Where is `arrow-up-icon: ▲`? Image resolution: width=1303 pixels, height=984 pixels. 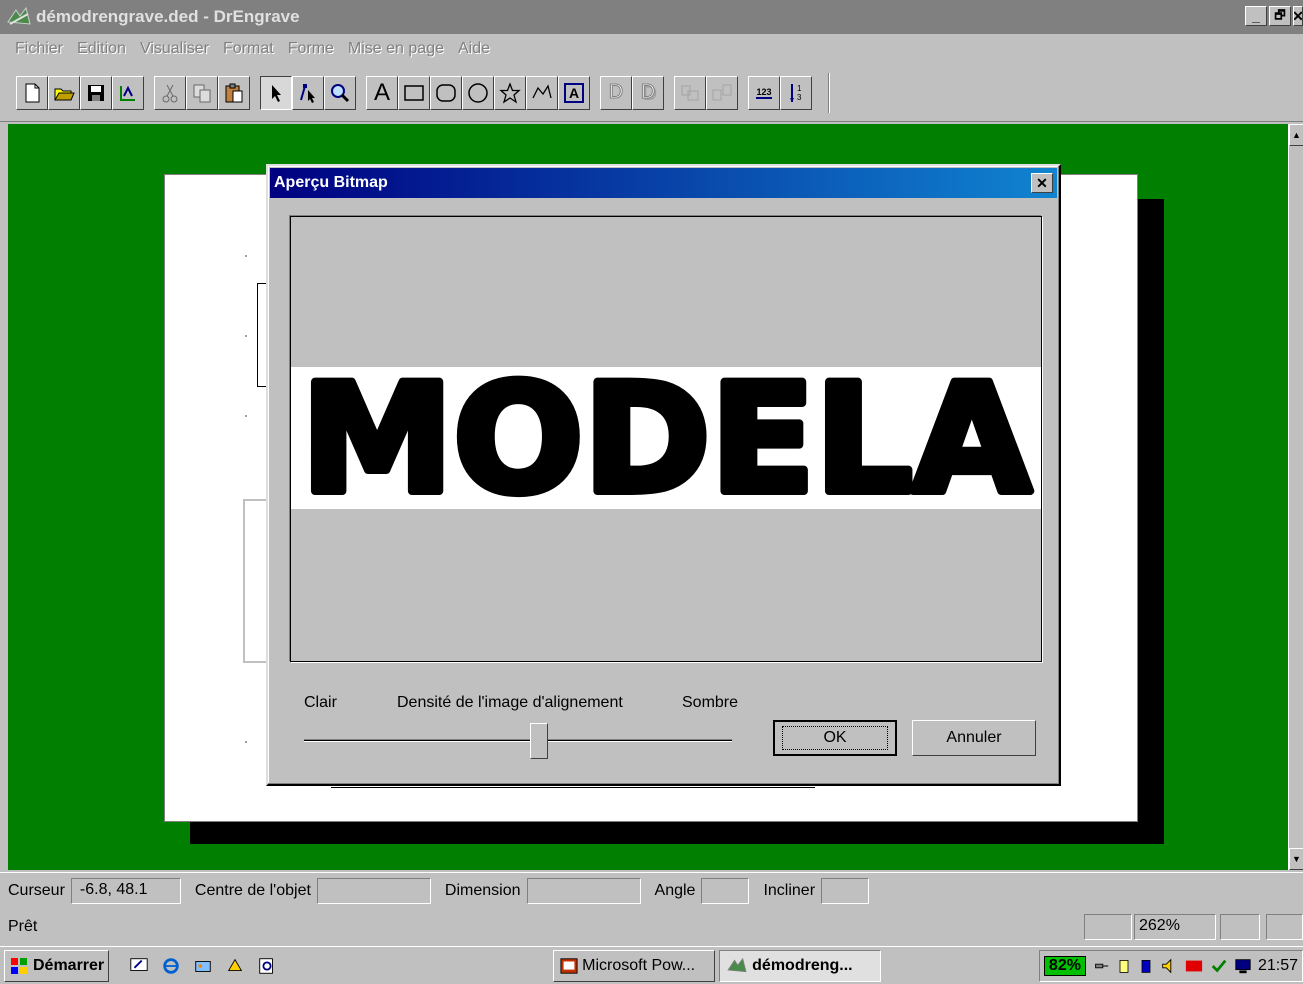 arrow-up-icon: ▲ is located at coordinates (1296, 135).